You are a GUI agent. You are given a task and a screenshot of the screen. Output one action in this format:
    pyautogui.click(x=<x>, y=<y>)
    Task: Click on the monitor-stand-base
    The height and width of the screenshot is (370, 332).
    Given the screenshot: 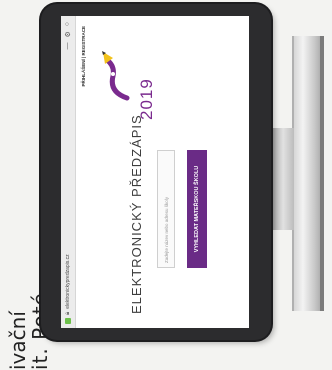 What is the action you would take?
    pyautogui.click(x=308, y=173)
    